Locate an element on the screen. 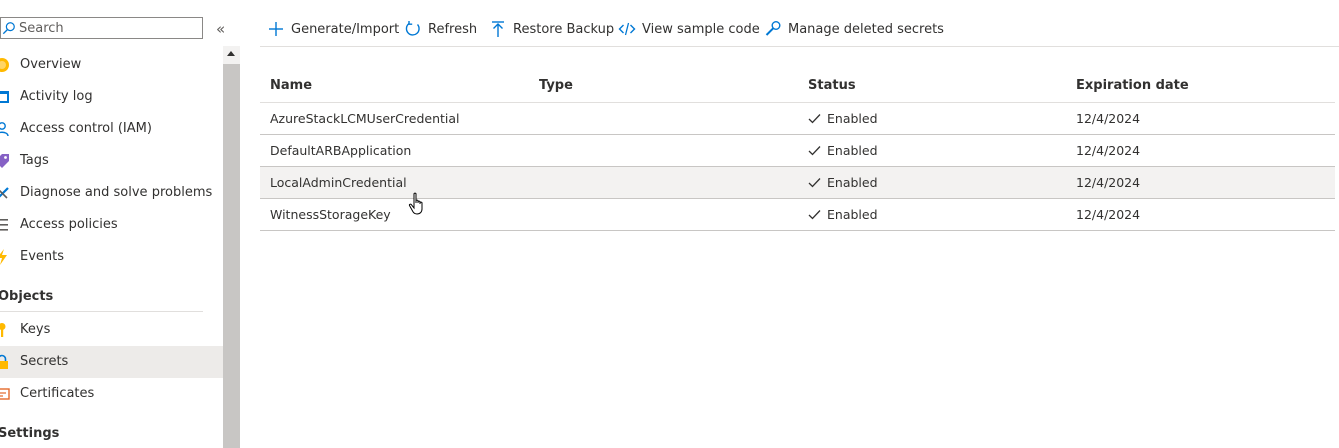  iam-icon is located at coordinates (4, 129).